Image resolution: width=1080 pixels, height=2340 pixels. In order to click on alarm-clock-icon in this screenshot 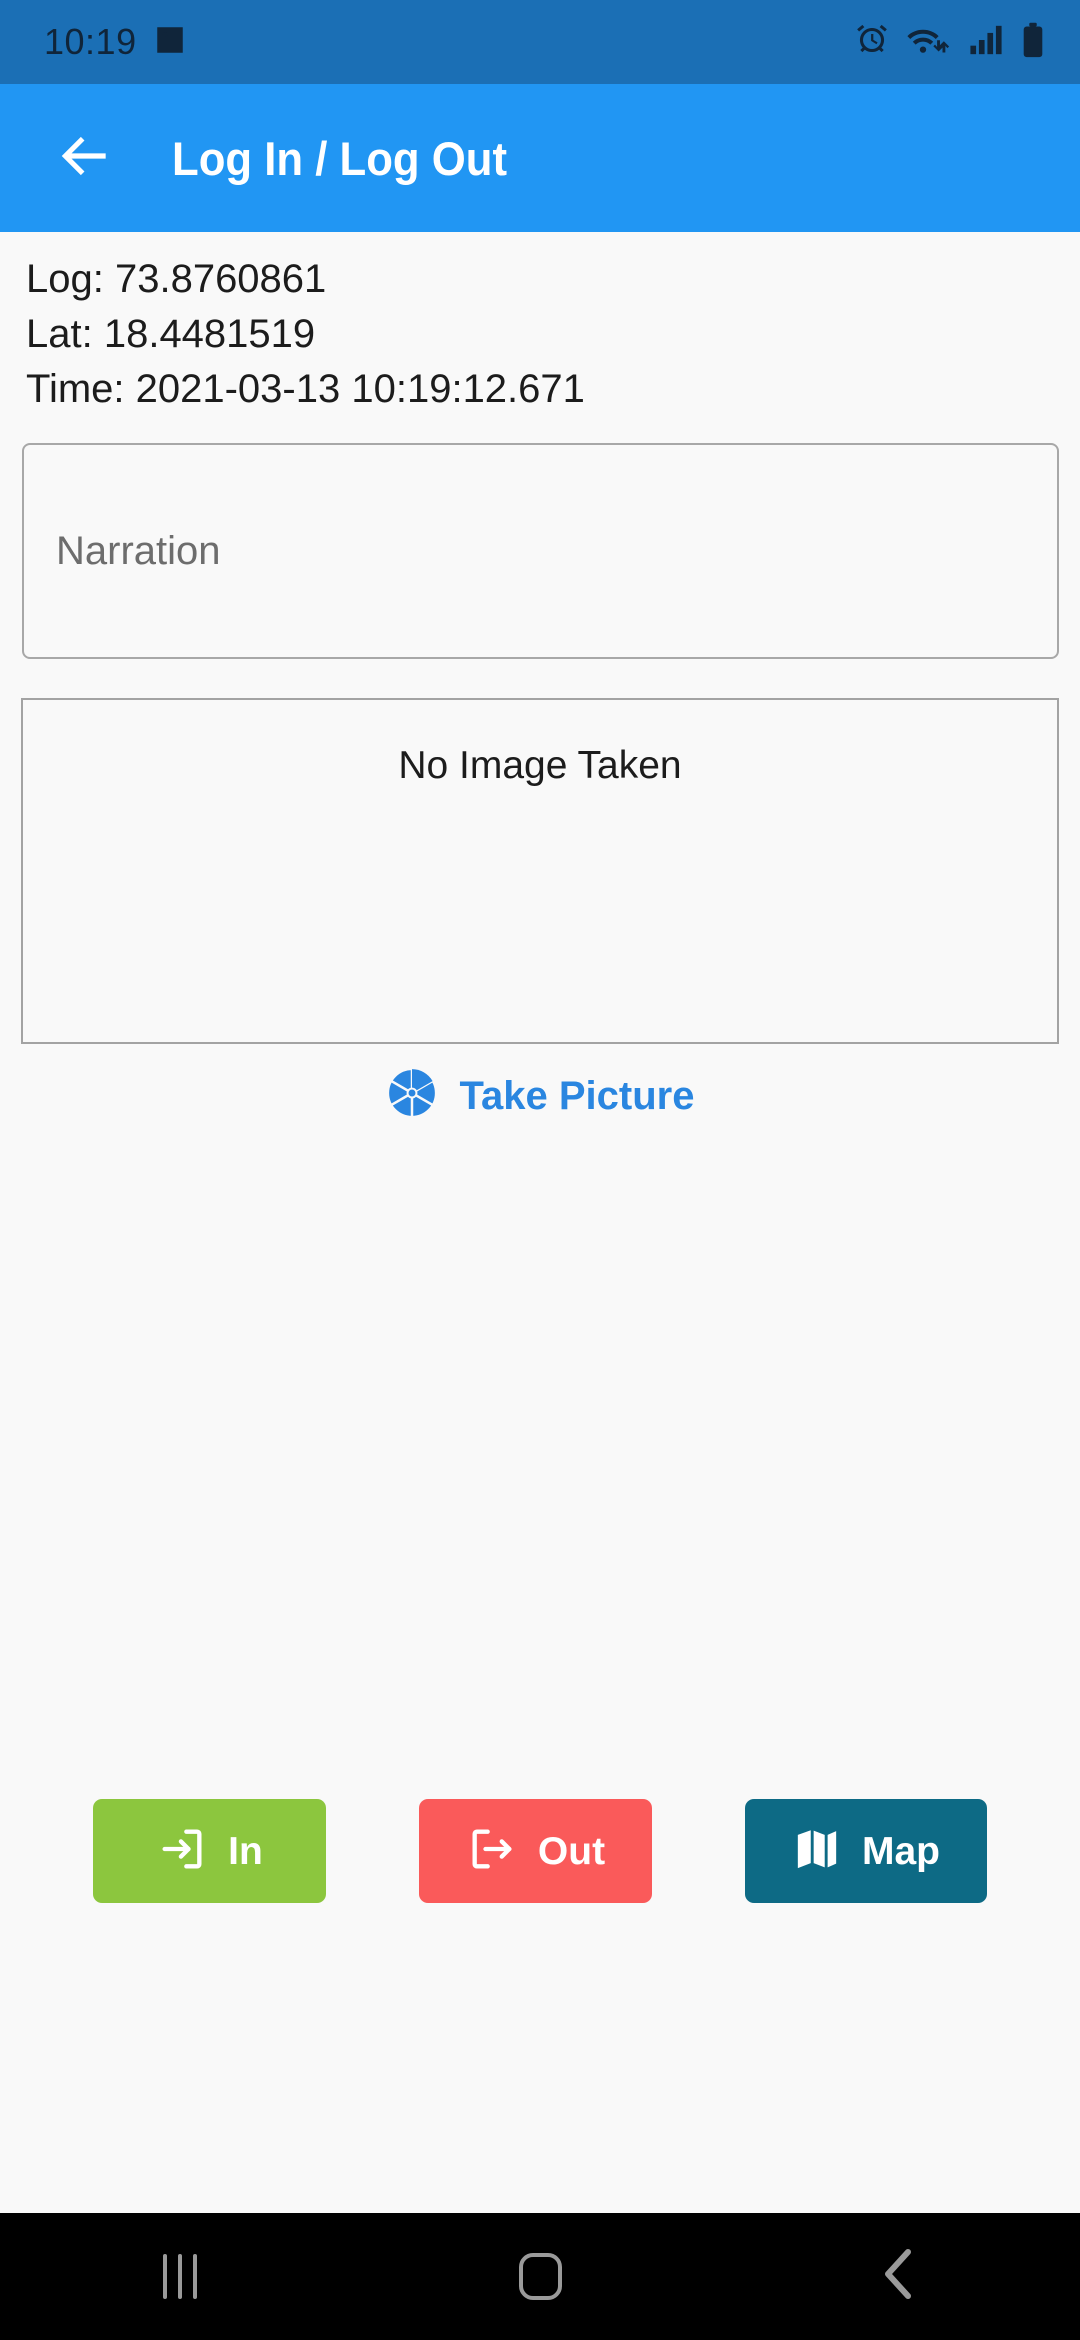, I will do `click(872, 42)`.